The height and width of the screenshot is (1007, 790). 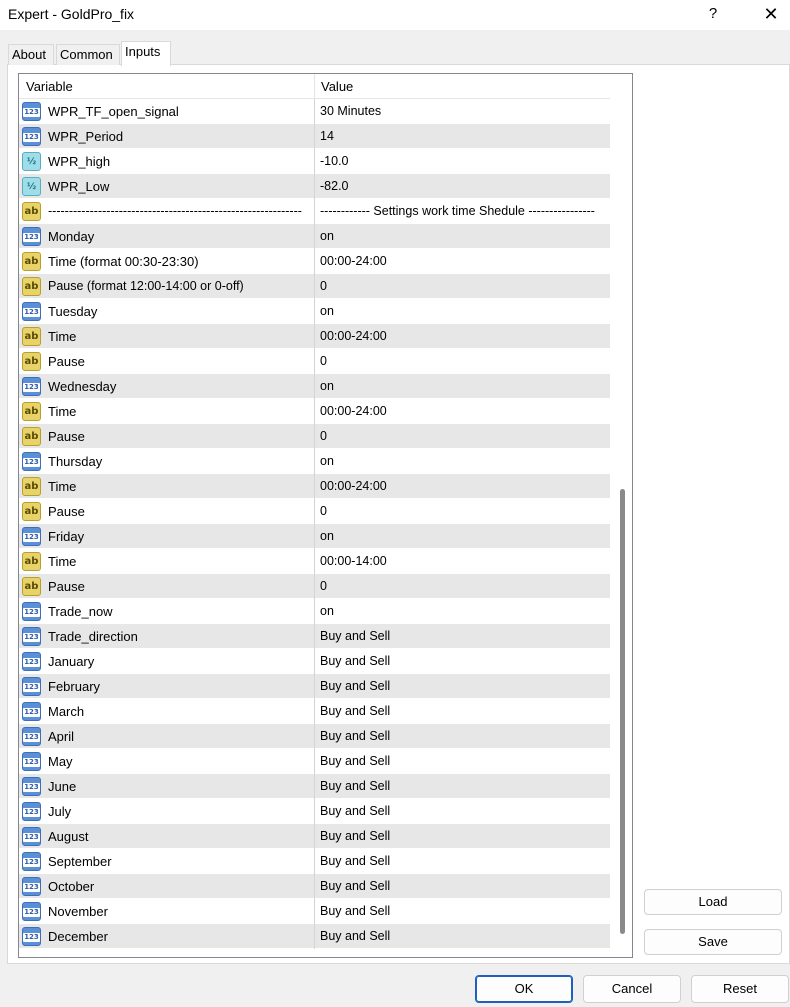 What do you see at coordinates (314, 836) in the screenshot?
I see `table-row: 123 August Buy and Sell` at bounding box center [314, 836].